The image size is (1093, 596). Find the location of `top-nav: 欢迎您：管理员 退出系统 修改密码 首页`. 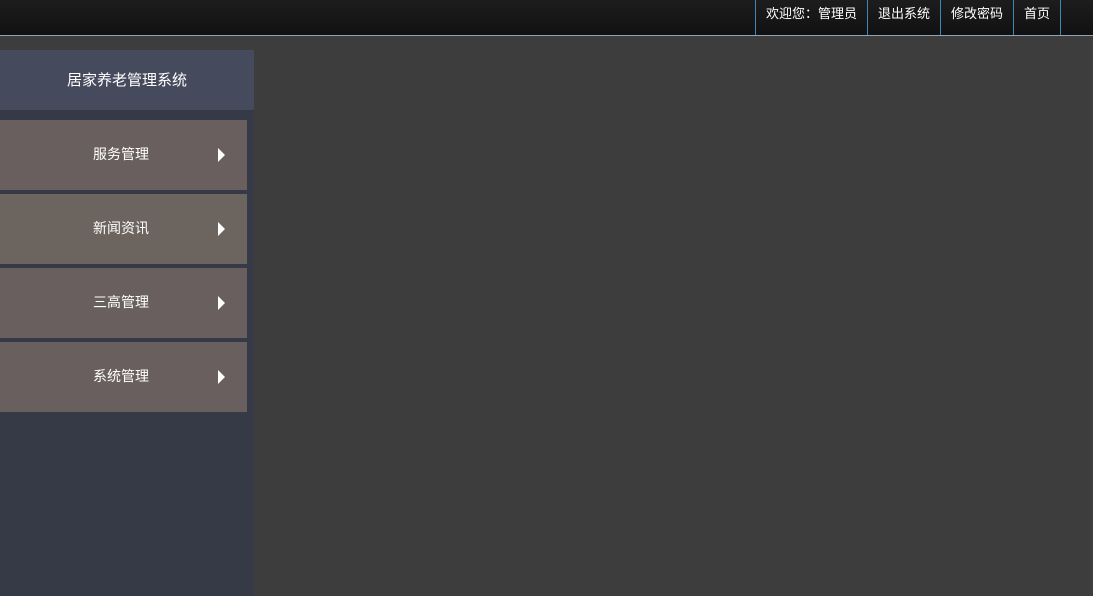

top-nav: 欢迎您：管理员 退出系统 修改密码 首页 is located at coordinates (907, 17).